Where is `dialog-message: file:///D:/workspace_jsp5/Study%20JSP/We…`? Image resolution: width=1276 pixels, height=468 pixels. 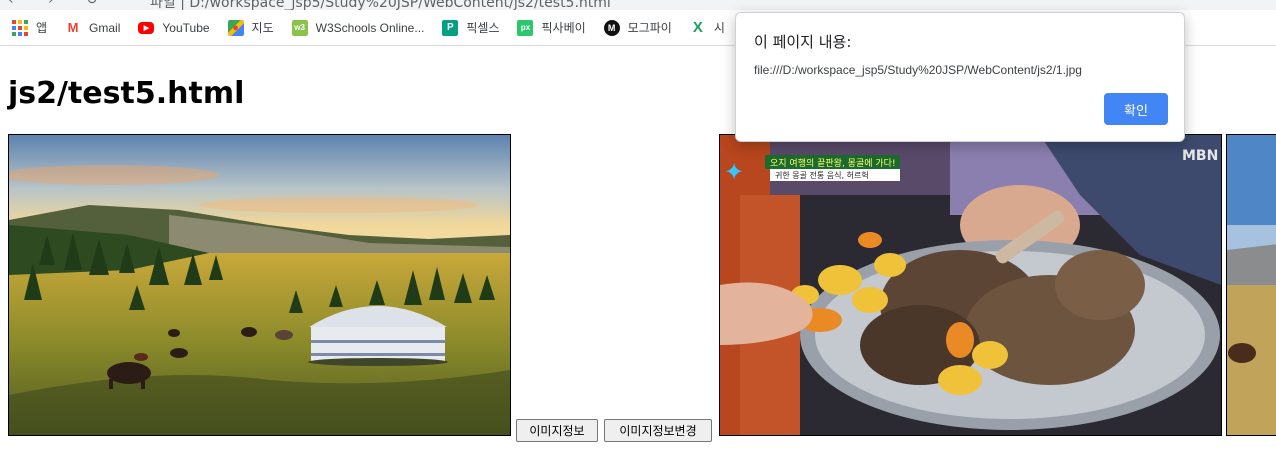 dialog-message: file:///D:/workspace_jsp5/Study%20JSP/We… is located at coordinates (918, 70).